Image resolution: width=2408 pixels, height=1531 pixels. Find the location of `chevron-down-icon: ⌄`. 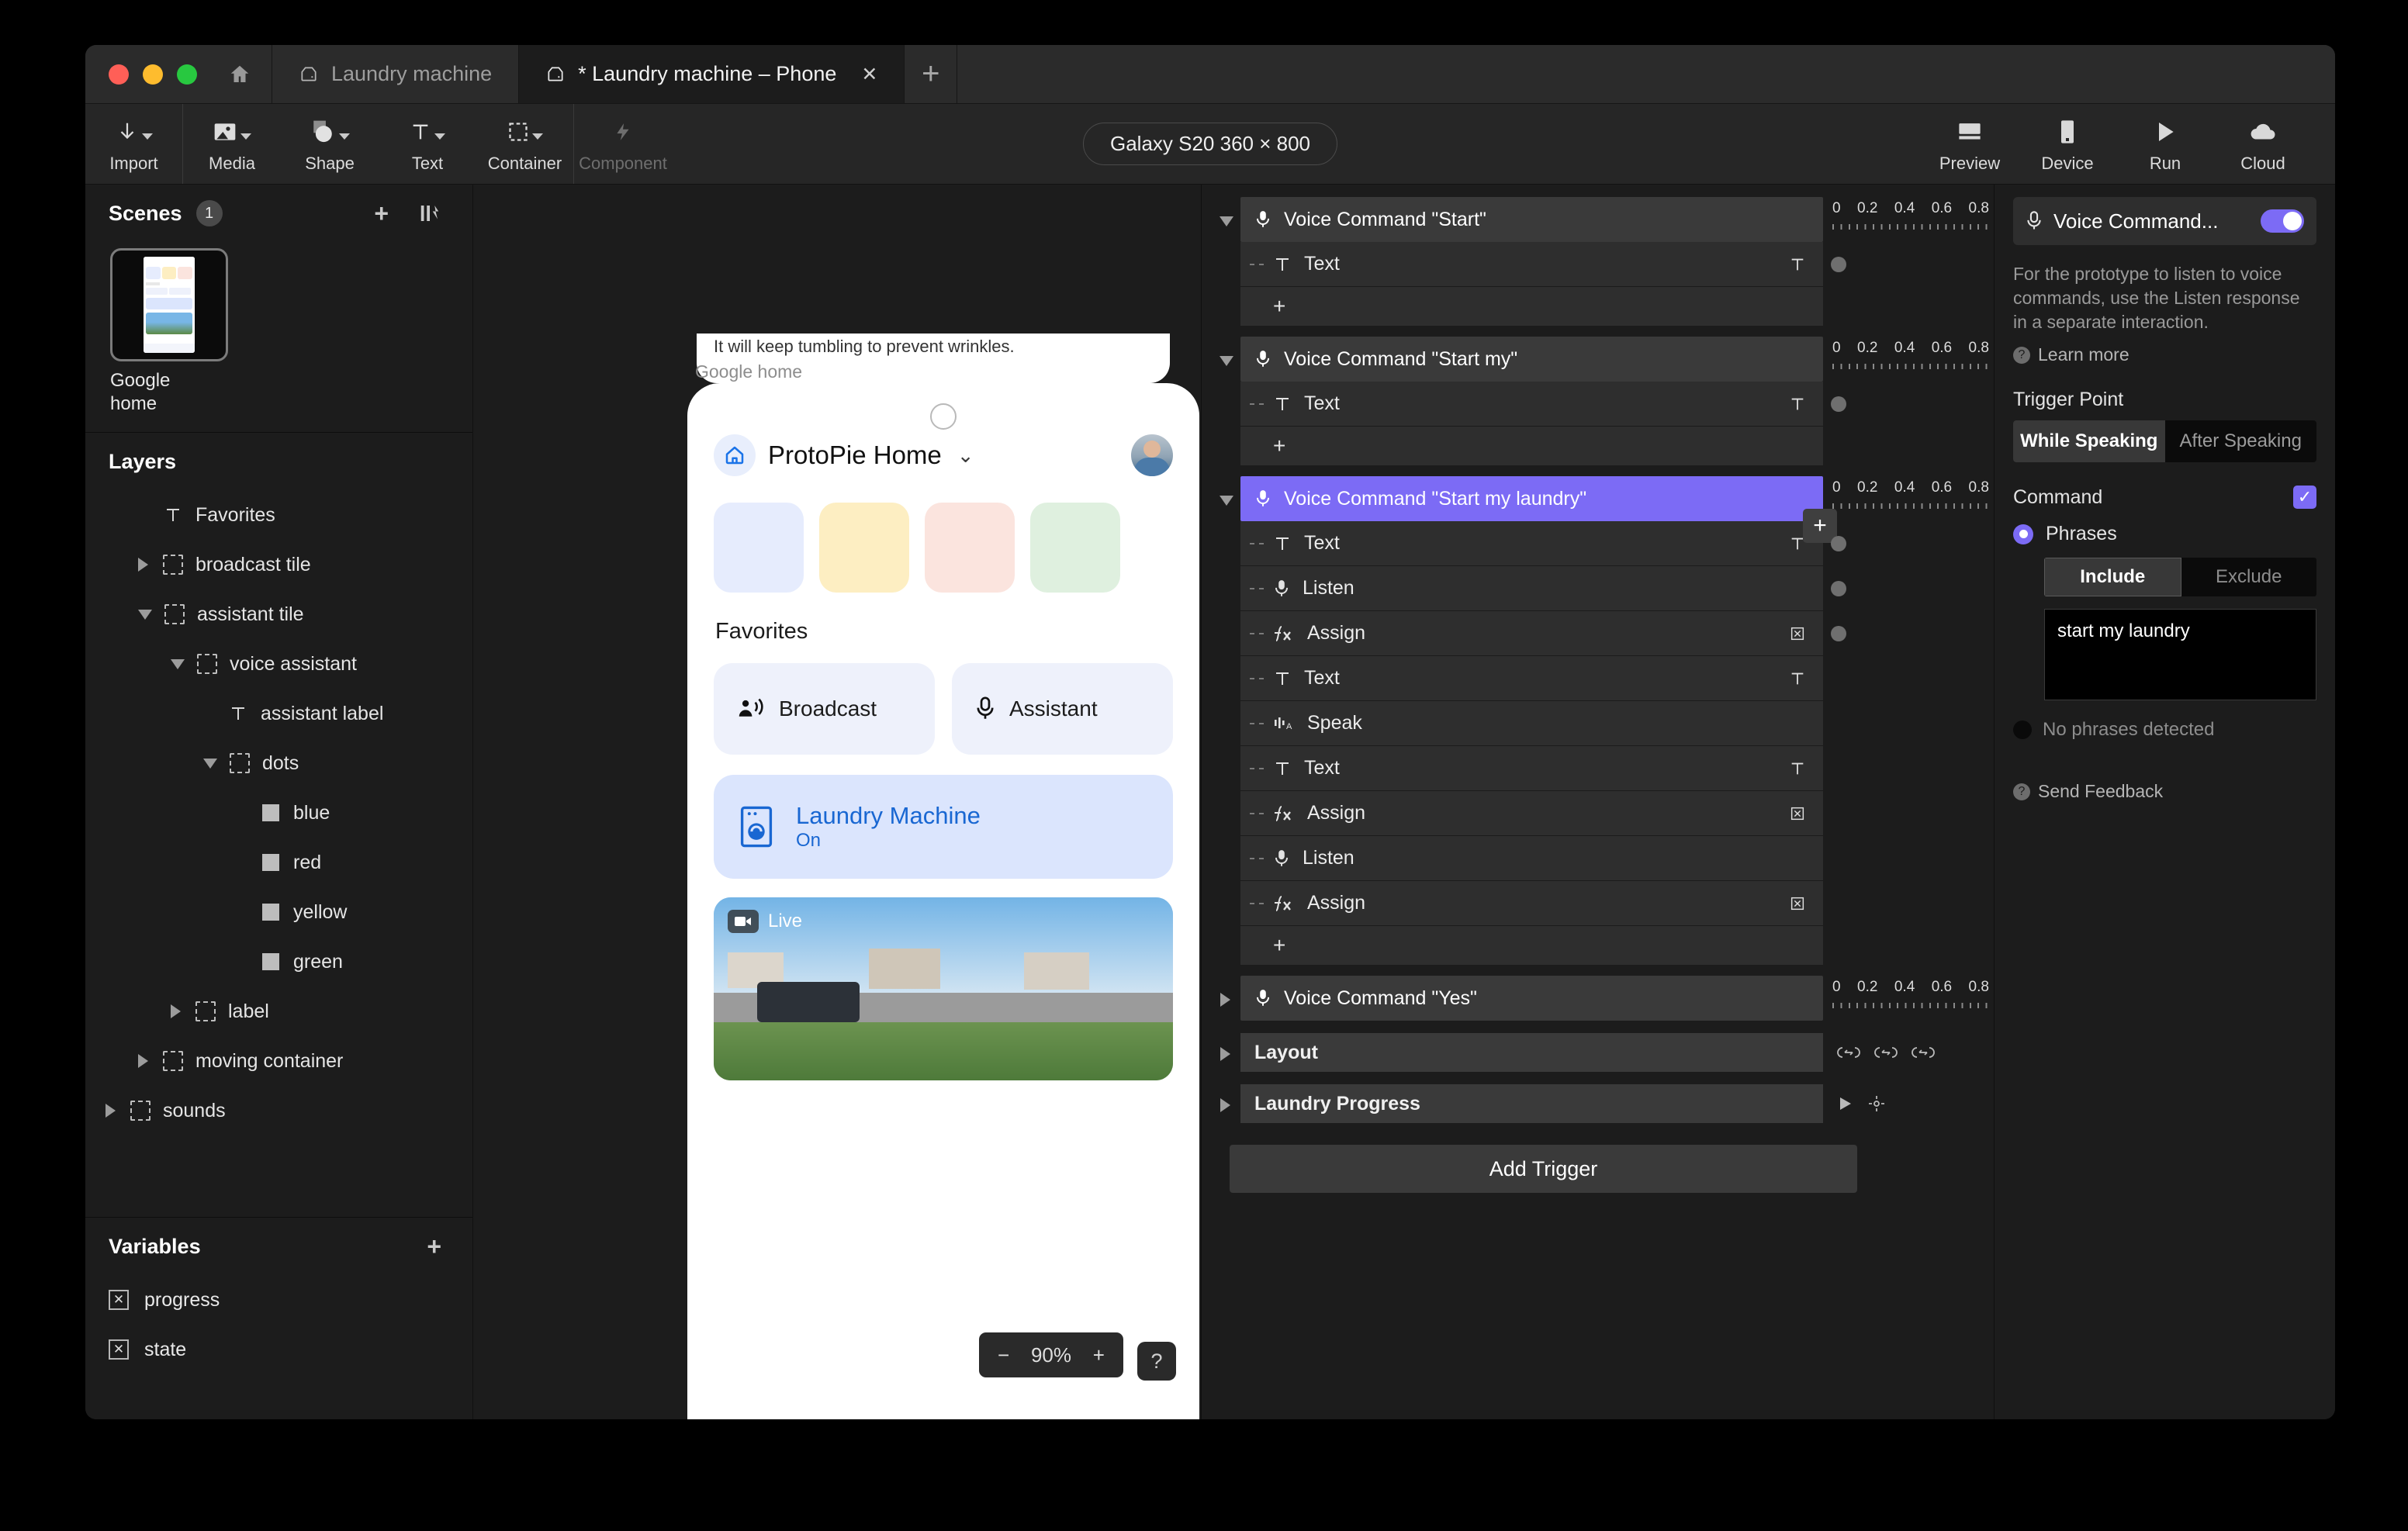

chevron-down-icon: ⌄ is located at coordinates (966, 456).